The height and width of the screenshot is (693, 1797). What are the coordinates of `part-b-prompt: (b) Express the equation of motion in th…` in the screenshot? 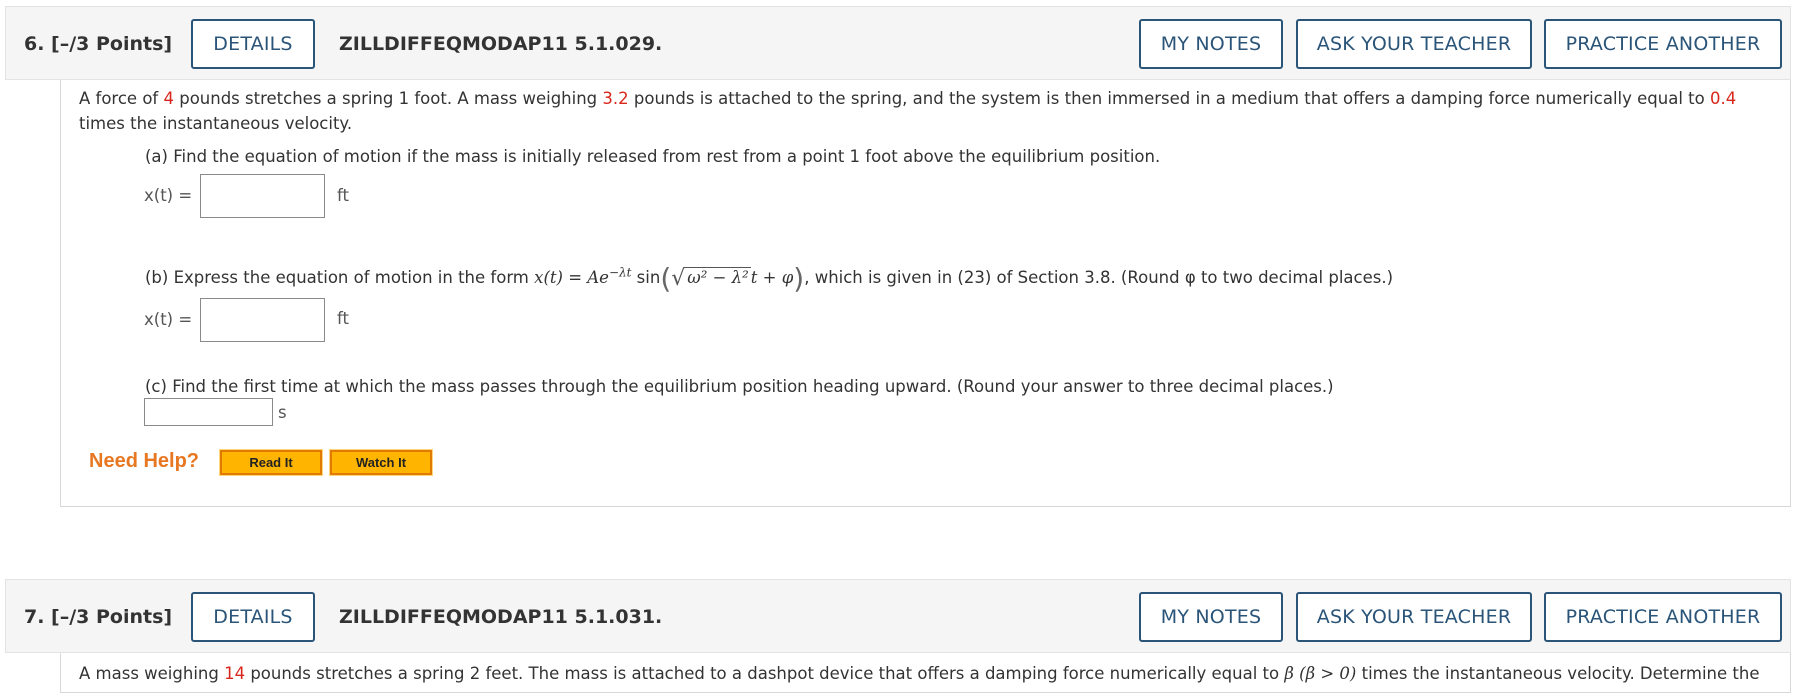 It's located at (769, 278).